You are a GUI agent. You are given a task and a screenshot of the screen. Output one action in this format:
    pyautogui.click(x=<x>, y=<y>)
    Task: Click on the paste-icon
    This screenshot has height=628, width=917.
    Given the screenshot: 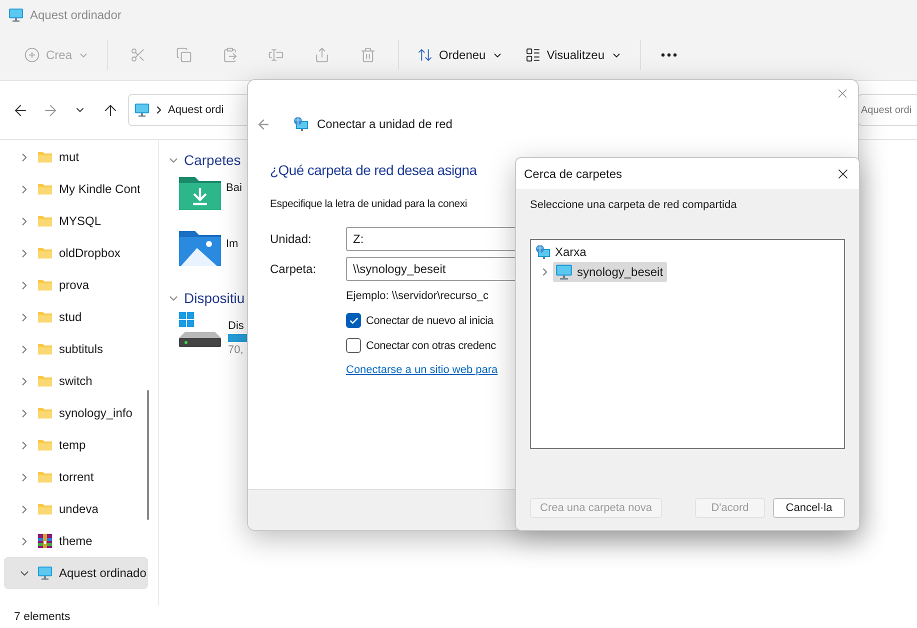 What is the action you would take?
    pyautogui.click(x=230, y=55)
    